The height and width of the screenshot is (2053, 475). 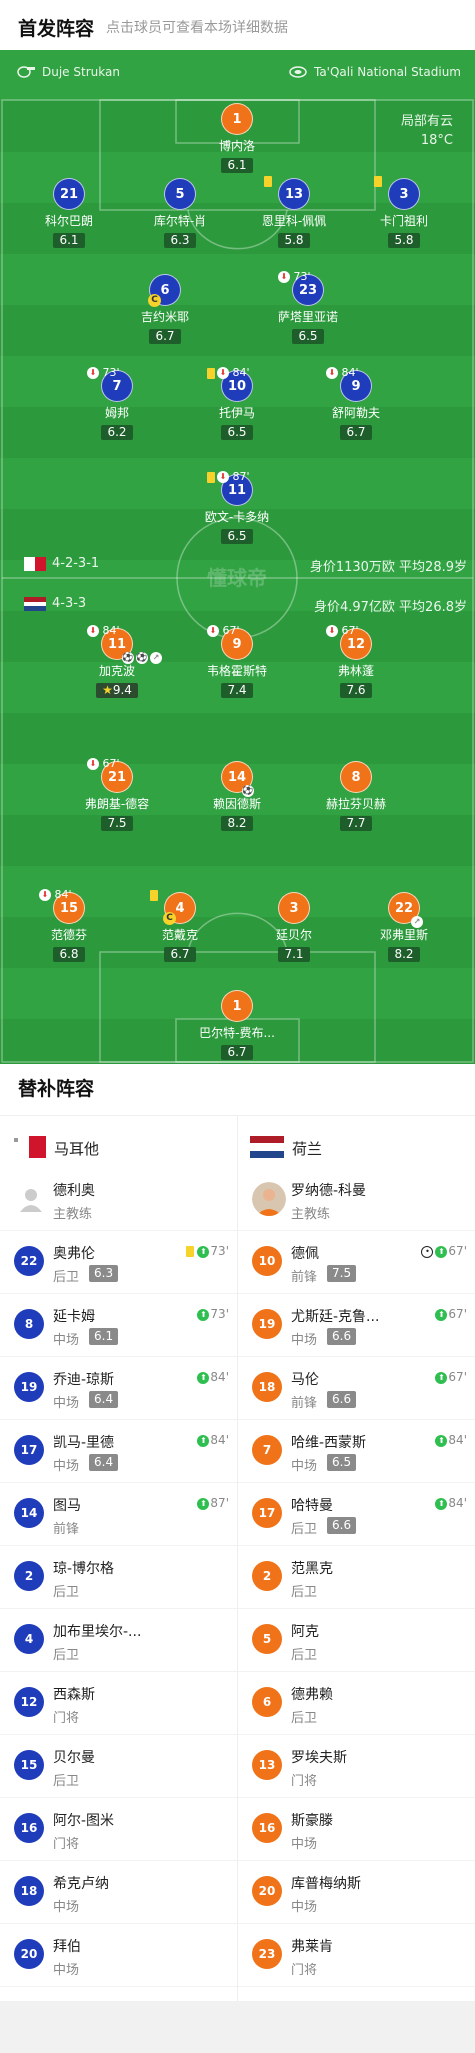 What do you see at coordinates (404, 211) in the screenshot?
I see `player-home-rb: 3 卡门祖利 5.8` at bounding box center [404, 211].